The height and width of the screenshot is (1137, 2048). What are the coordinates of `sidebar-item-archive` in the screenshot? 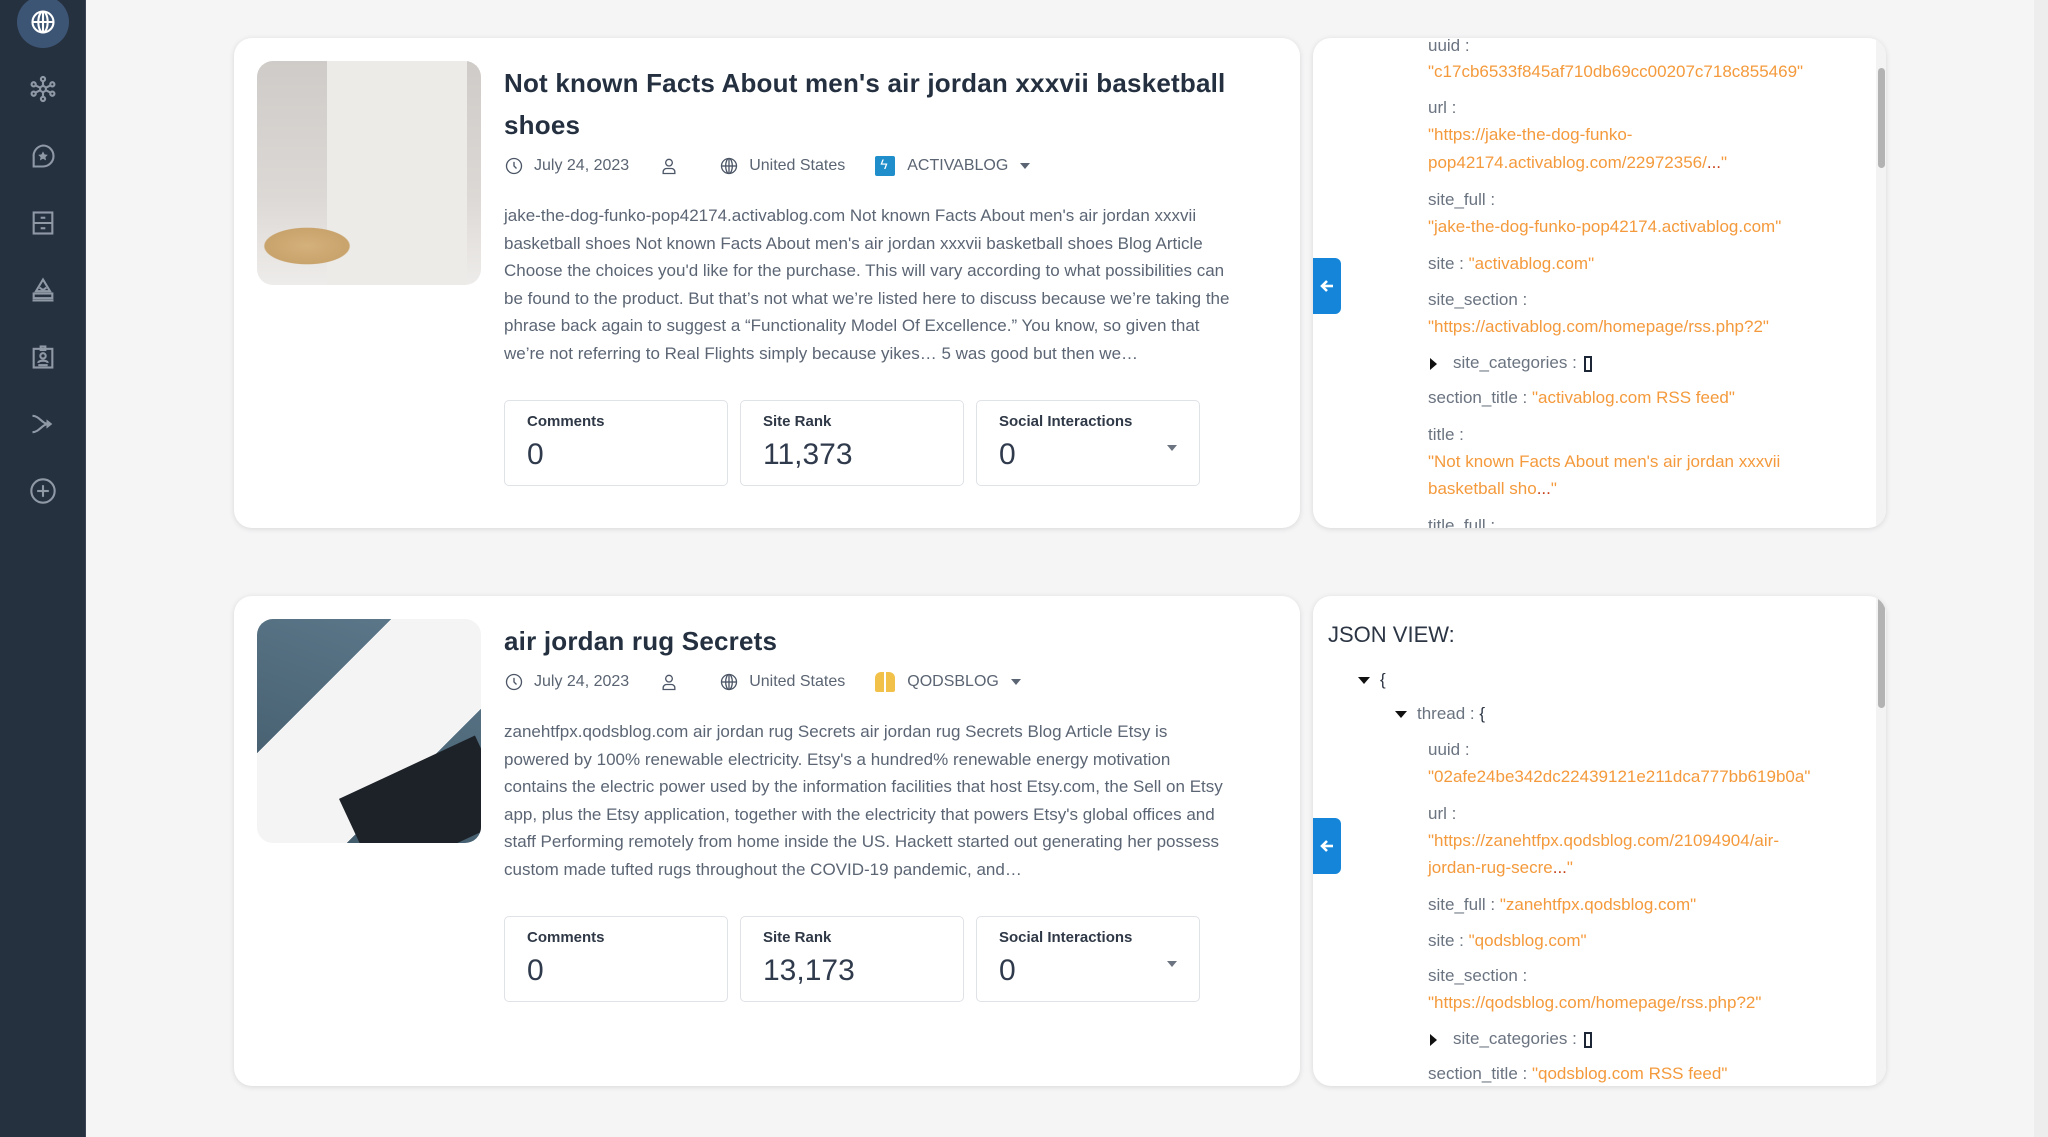 It's located at (43, 223).